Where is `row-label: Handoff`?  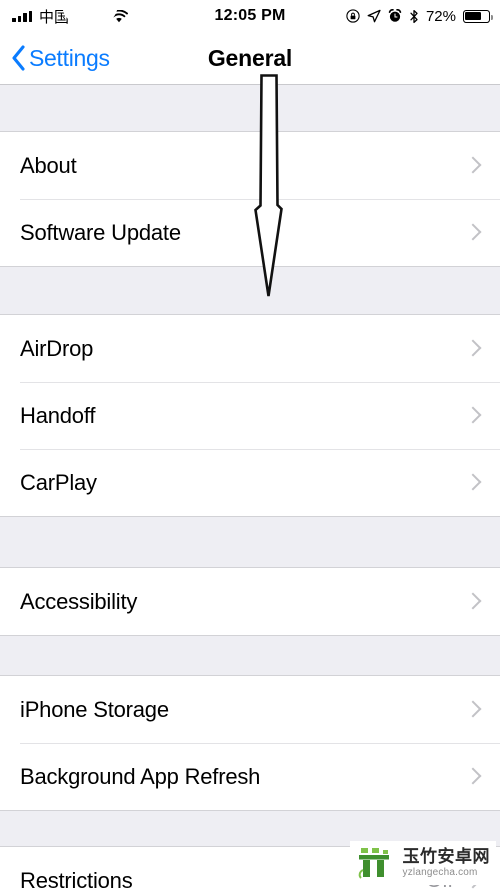
row-label: Handoff is located at coordinates (58, 415).